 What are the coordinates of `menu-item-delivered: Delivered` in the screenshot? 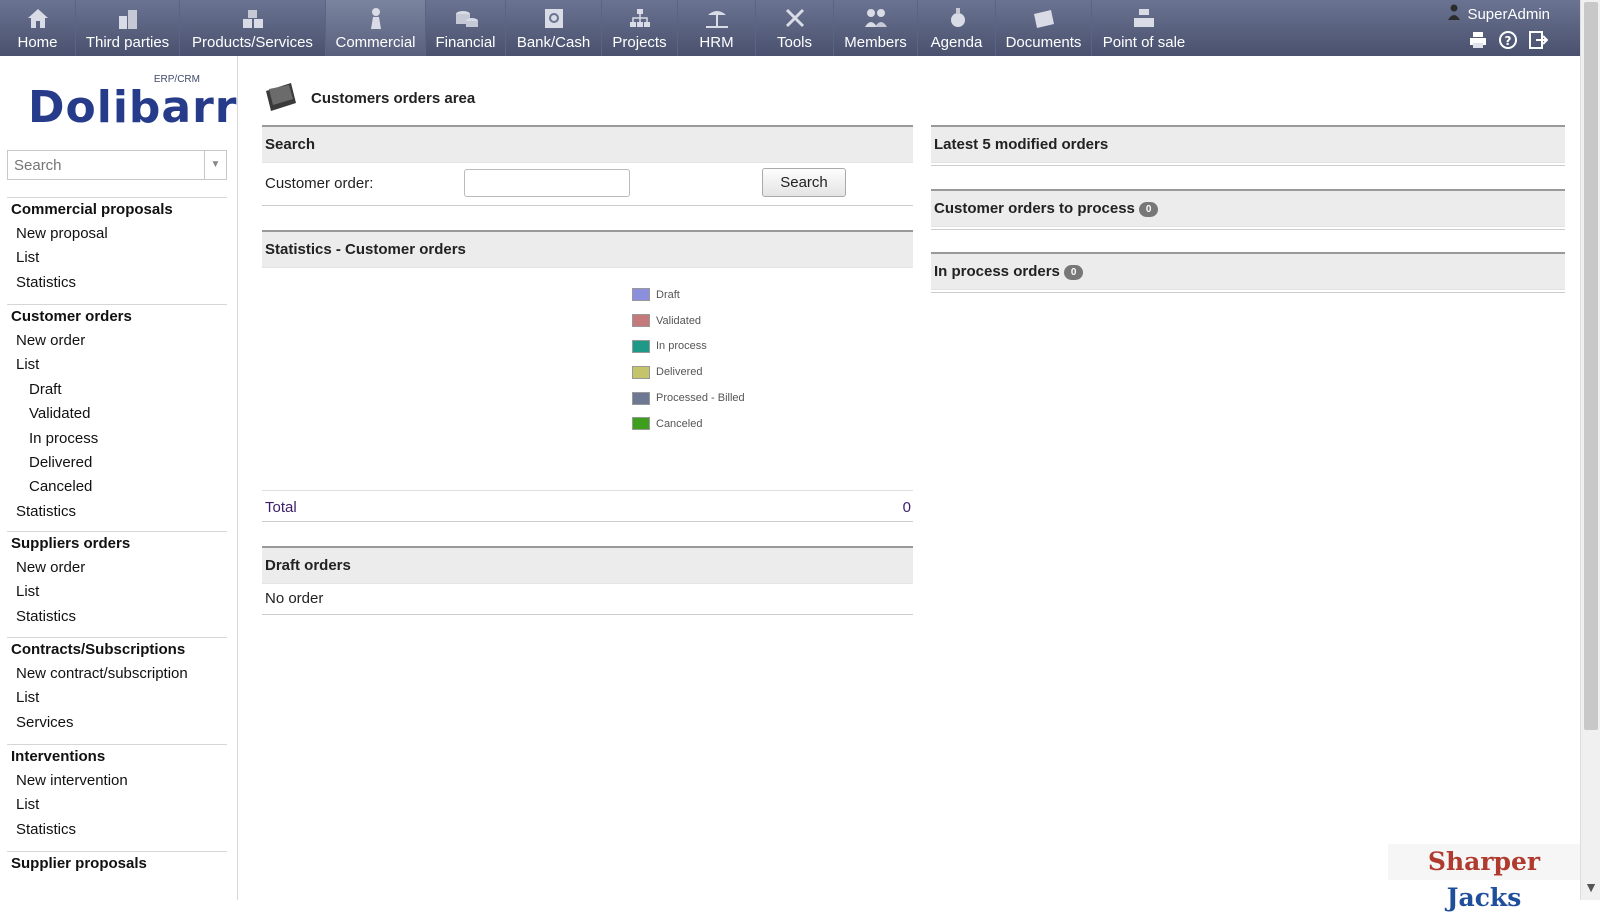 It's located at (117, 463).